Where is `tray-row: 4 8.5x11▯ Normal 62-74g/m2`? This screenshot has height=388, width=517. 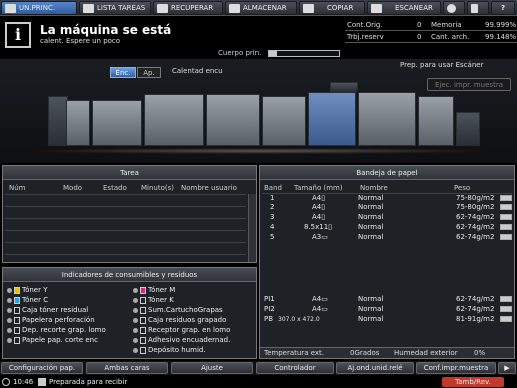
tray-row: 4 8.5x11▯ Normal 62-74g/m2 is located at coordinates (382, 227).